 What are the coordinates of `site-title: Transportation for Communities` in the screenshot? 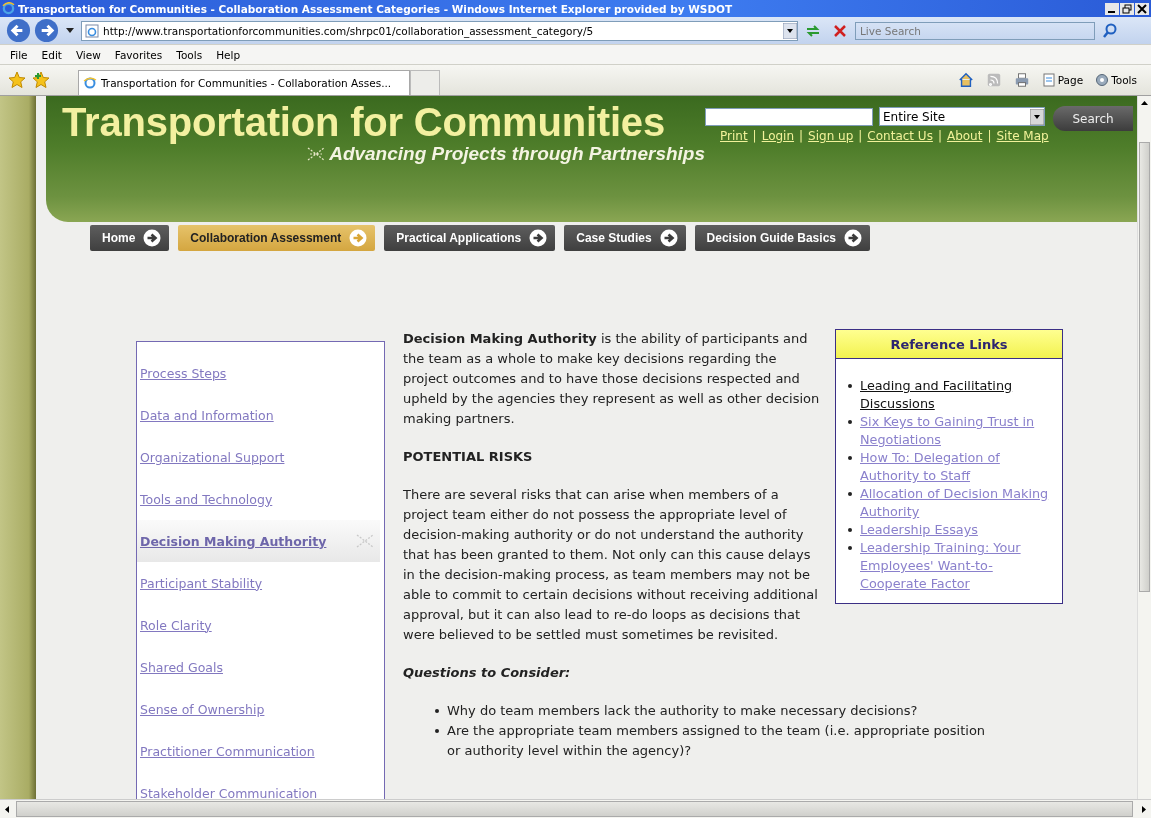 It's located at (363, 122).